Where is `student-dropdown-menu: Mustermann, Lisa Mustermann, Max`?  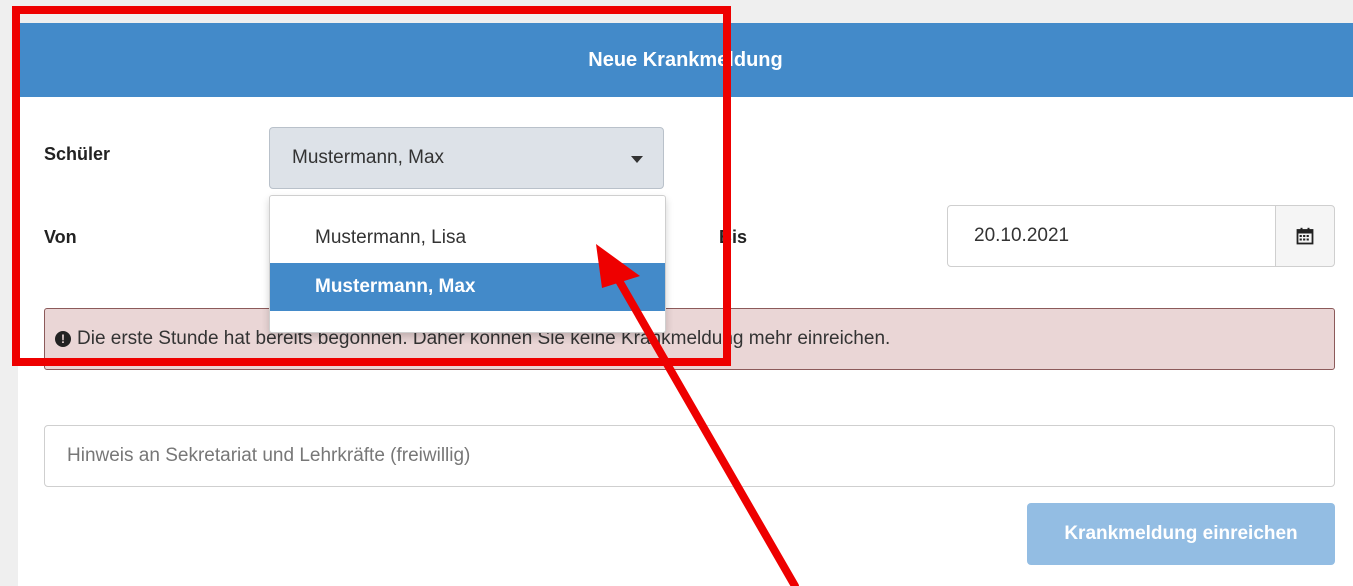
student-dropdown-menu: Mustermann, Lisa Mustermann, Max is located at coordinates (467, 264).